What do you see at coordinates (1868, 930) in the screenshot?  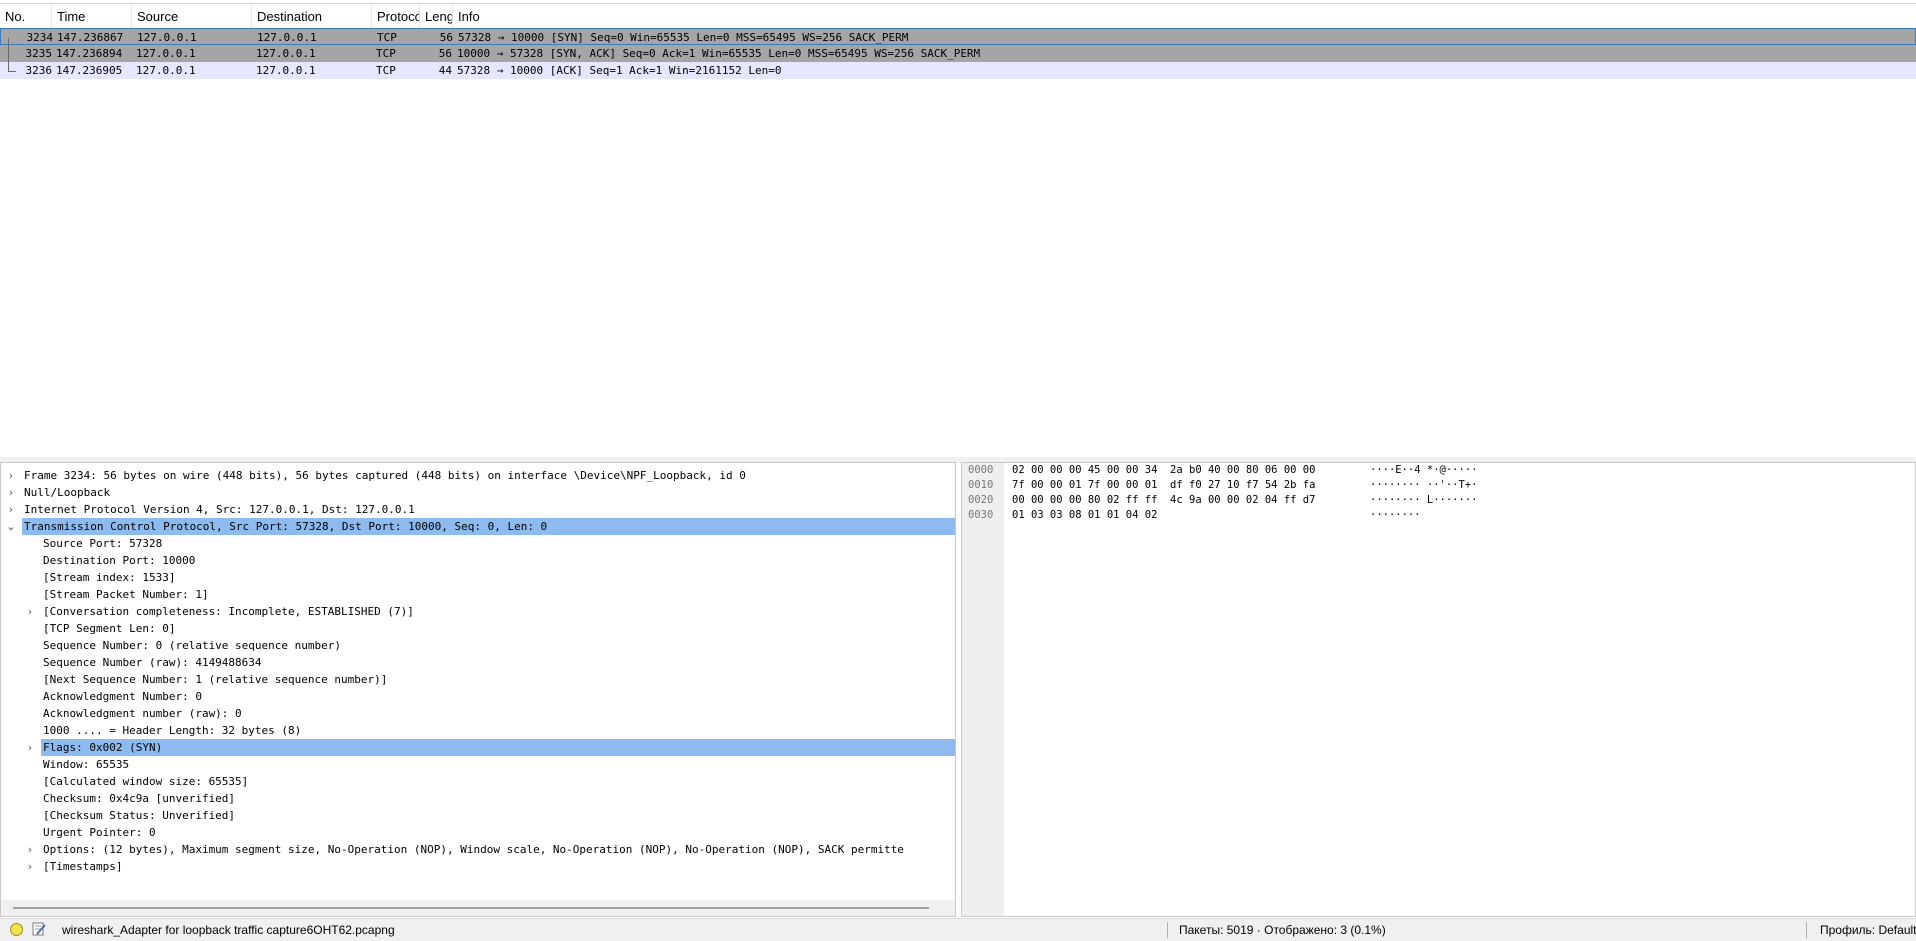 I see `status-profile: Профиль: Default` at bounding box center [1868, 930].